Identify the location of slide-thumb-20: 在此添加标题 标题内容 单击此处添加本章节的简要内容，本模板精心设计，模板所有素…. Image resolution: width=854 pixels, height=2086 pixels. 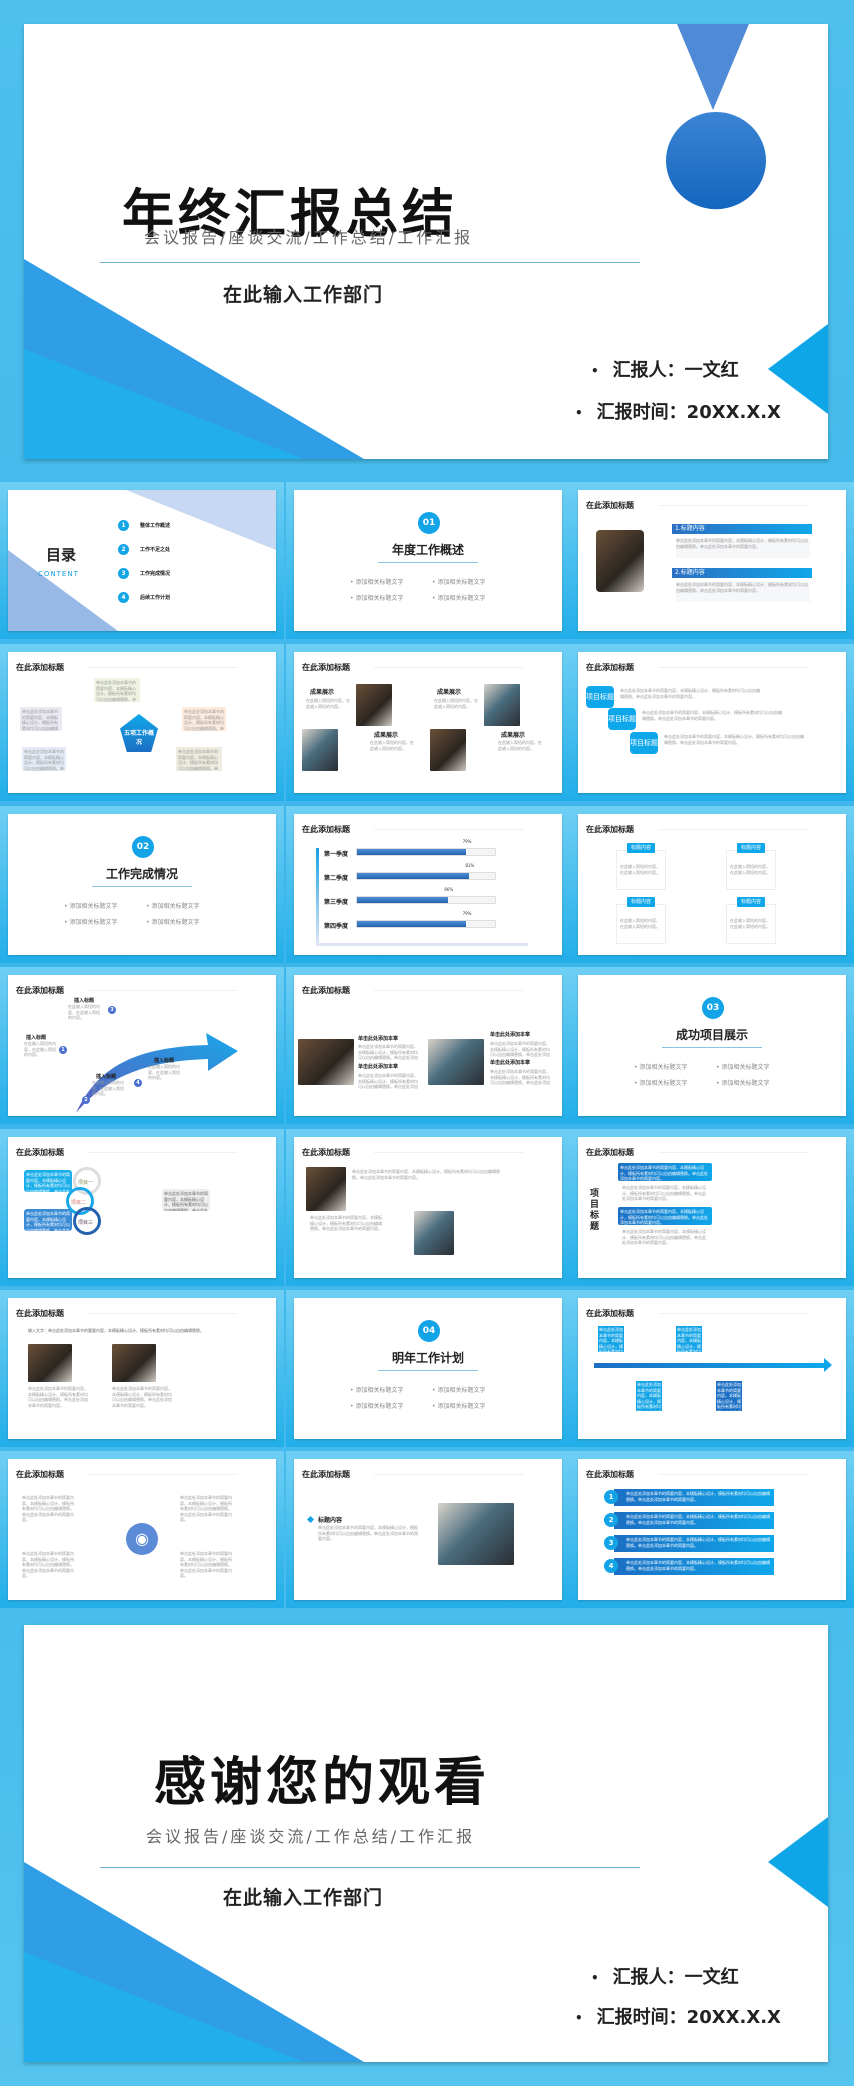
(428, 1529).